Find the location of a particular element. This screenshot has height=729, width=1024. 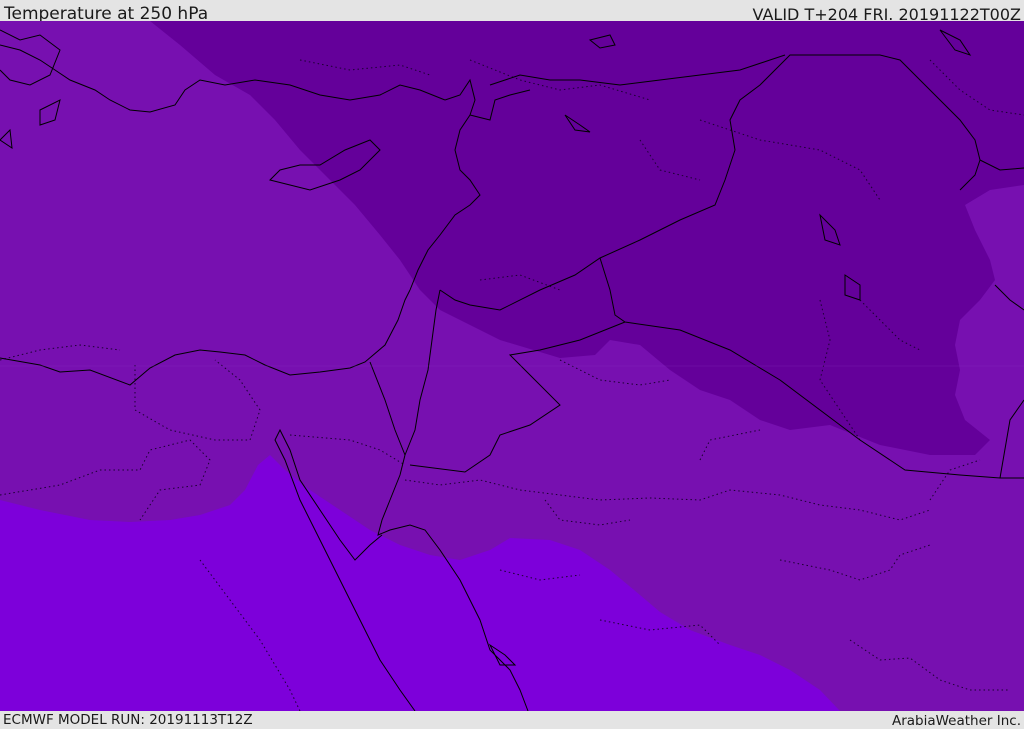

credit-label: ArabiaWeather Inc. is located at coordinates (956, 721).